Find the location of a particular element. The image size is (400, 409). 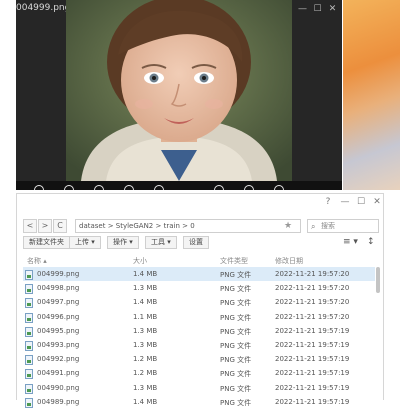

search-input: ⌕ 搜索 is located at coordinates (343, 226).